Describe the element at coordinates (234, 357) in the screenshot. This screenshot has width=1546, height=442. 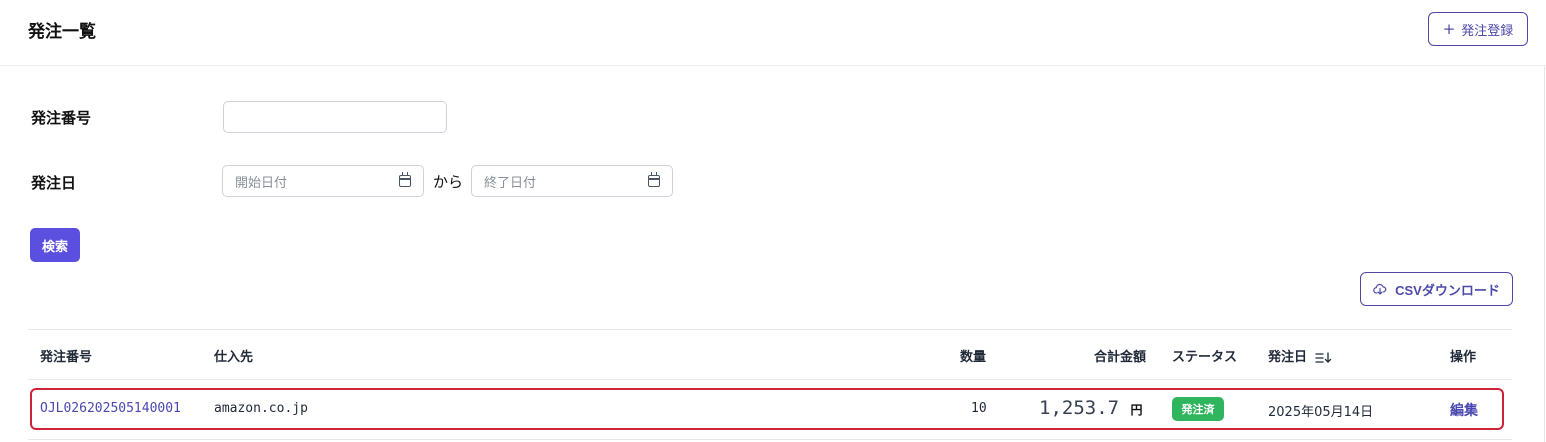
I see `column-header-supplier: 仕入先` at that location.